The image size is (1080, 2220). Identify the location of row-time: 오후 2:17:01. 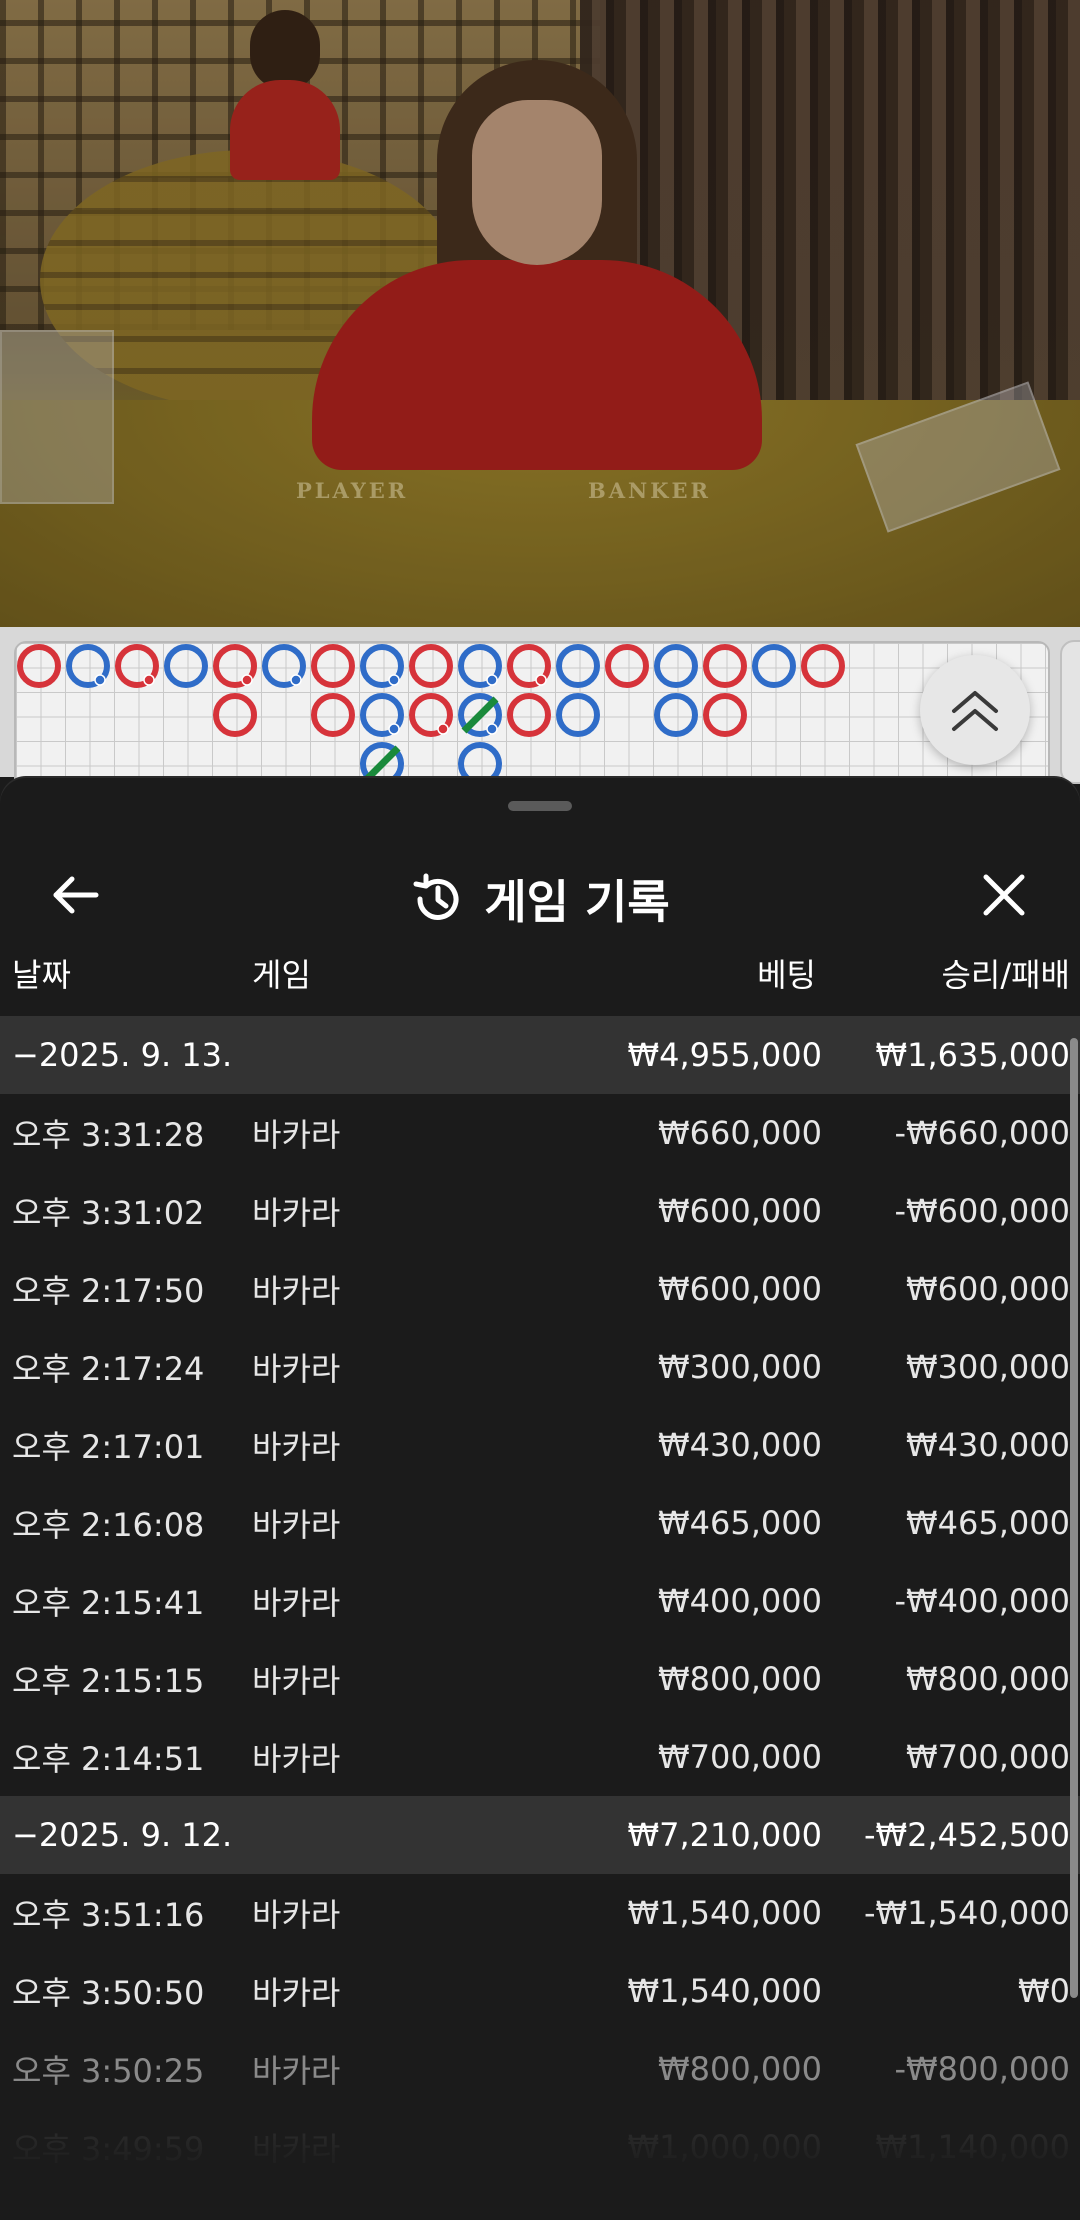
(108, 1447).